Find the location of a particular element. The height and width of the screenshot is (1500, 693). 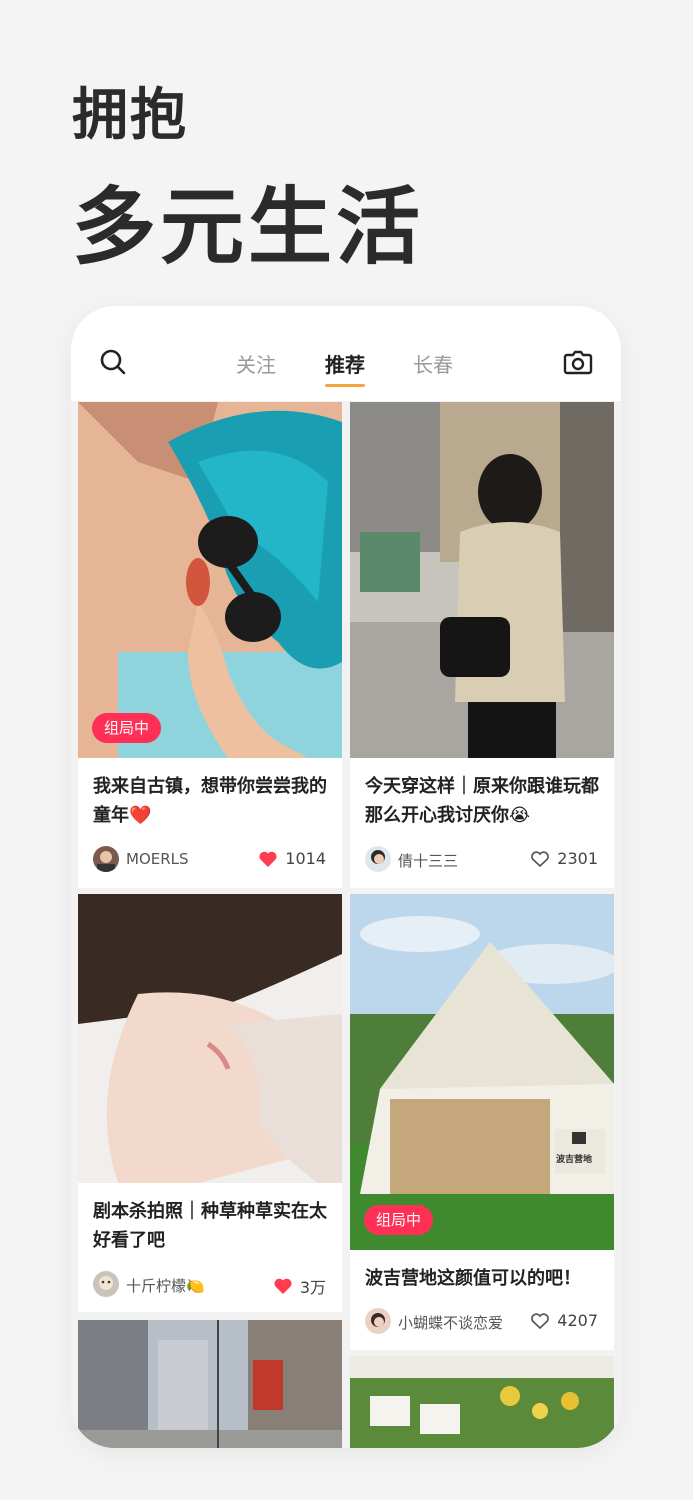

like-count: 4207 is located at coordinates (577, 1320).